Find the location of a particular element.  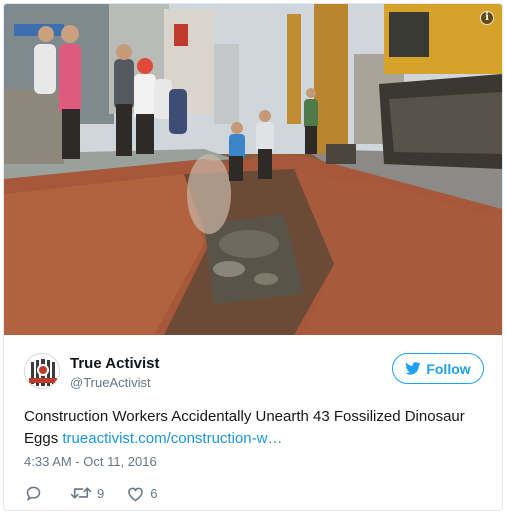

author-name: True Activist is located at coordinates (114, 363).